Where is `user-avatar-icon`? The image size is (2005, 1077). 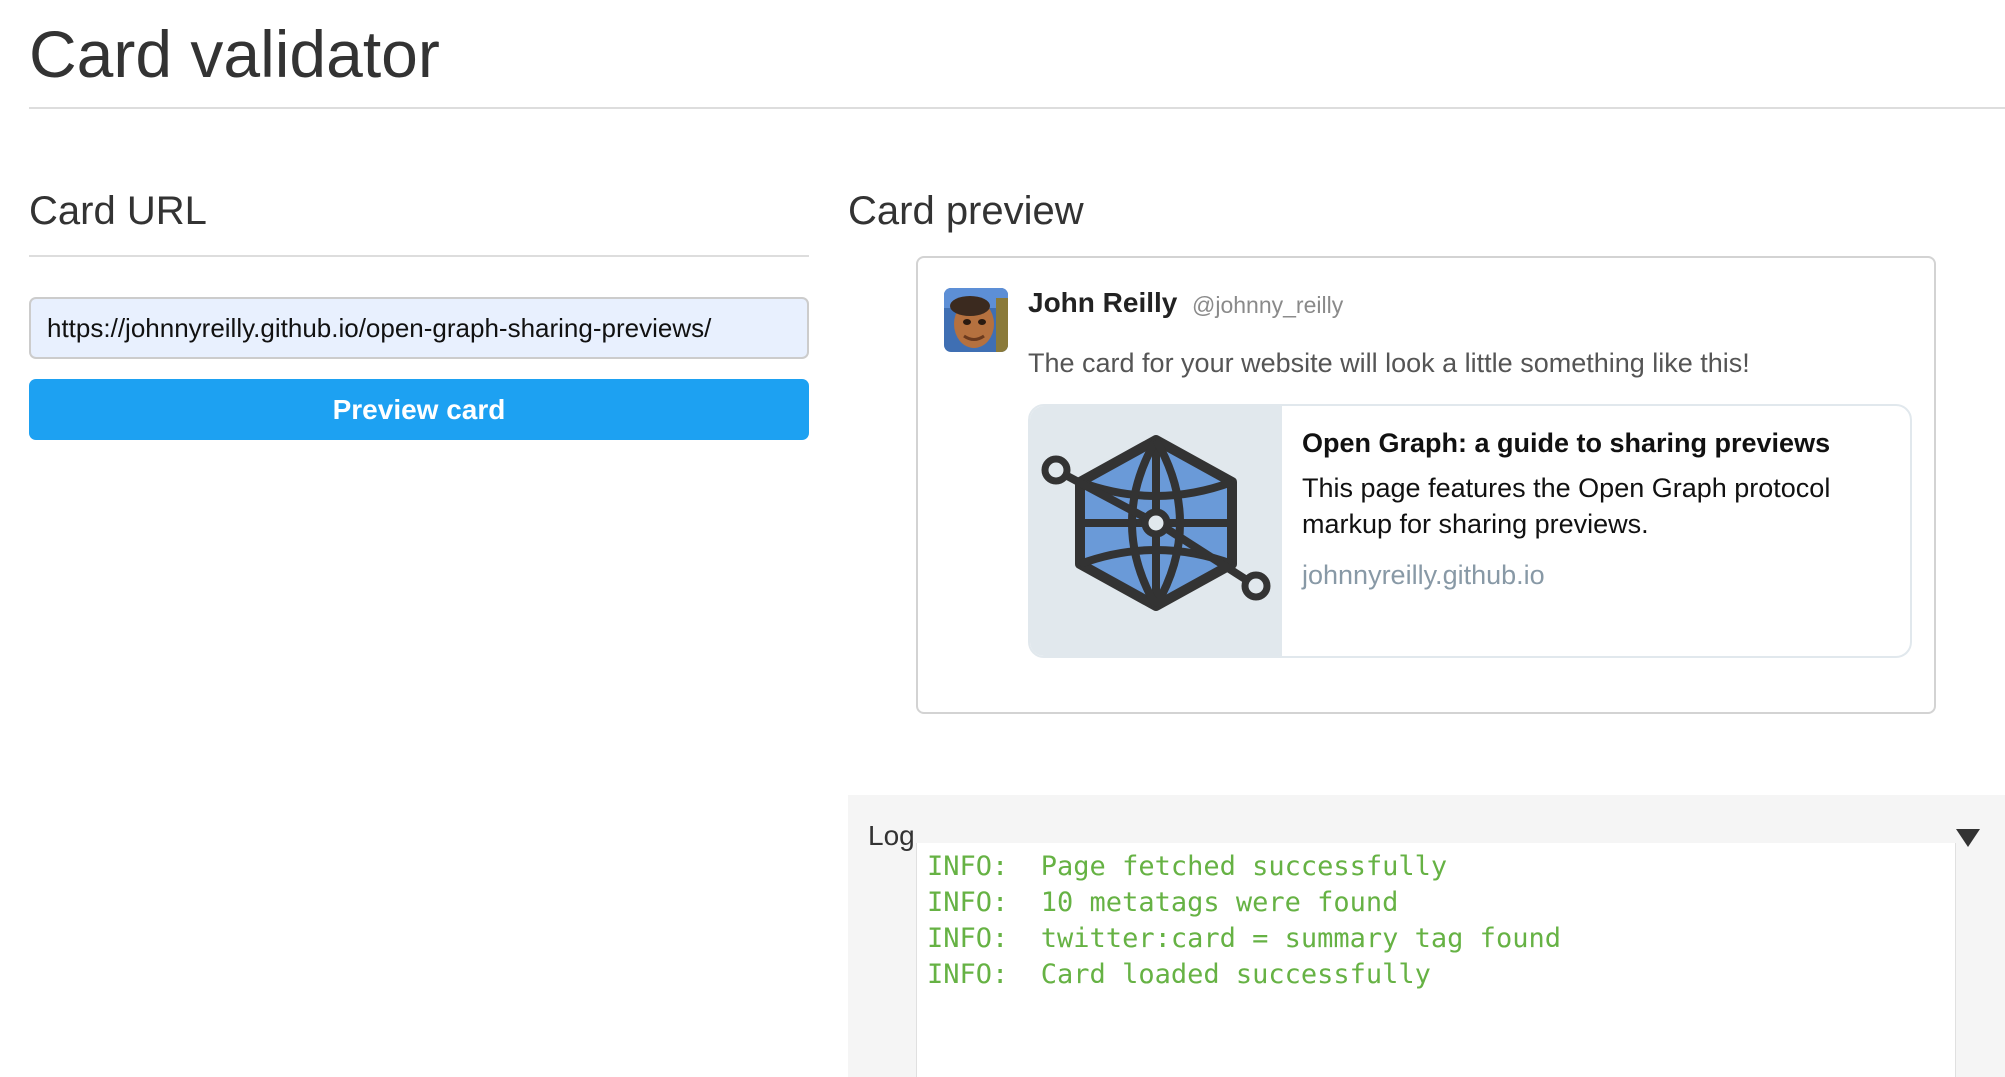
user-avatar-icon is located at coordinates (976, 320).